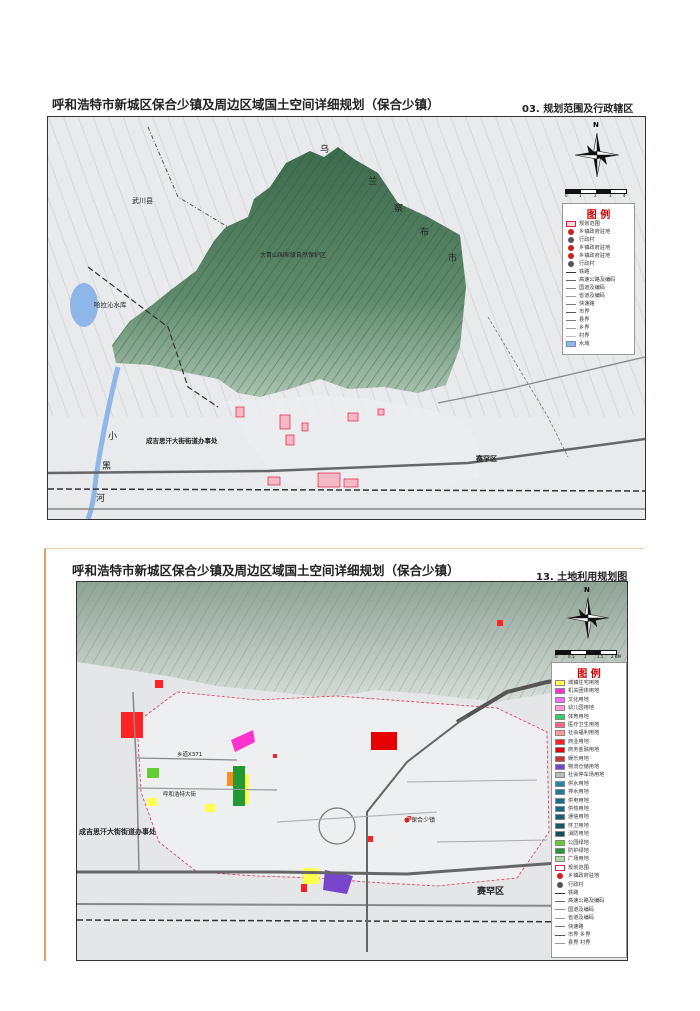 The image size is (700, 1011). Describe the element at coordinates (589, 851) in the screenshot. I see `legend-item: 防护绿地` at that location.